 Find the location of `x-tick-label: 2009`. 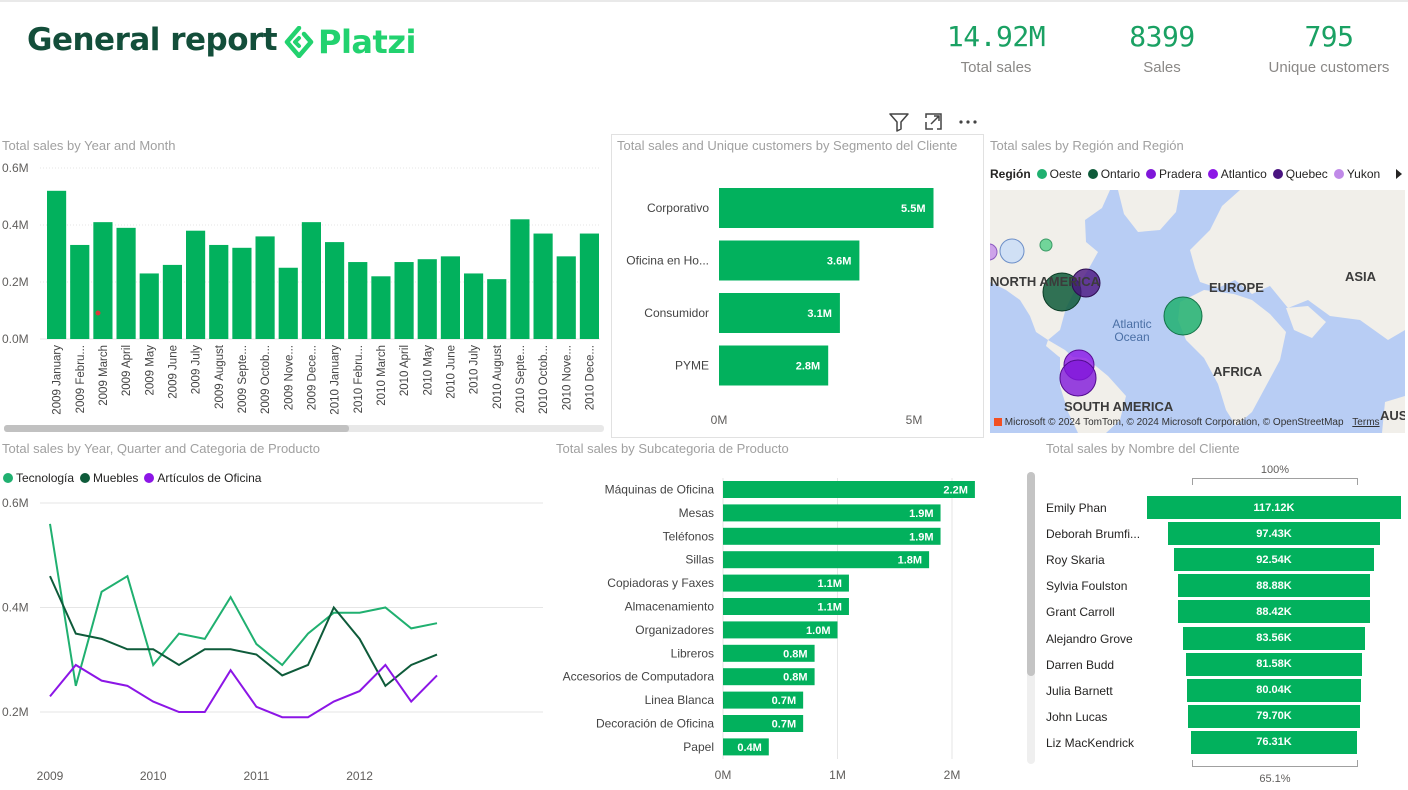

x-tick-label: 2009 is located at coordinates (50, 776).